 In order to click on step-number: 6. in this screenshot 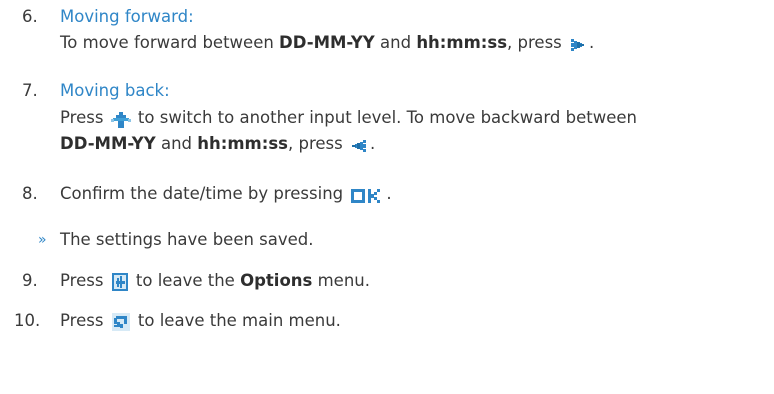, I will do `click(30, 16)`.